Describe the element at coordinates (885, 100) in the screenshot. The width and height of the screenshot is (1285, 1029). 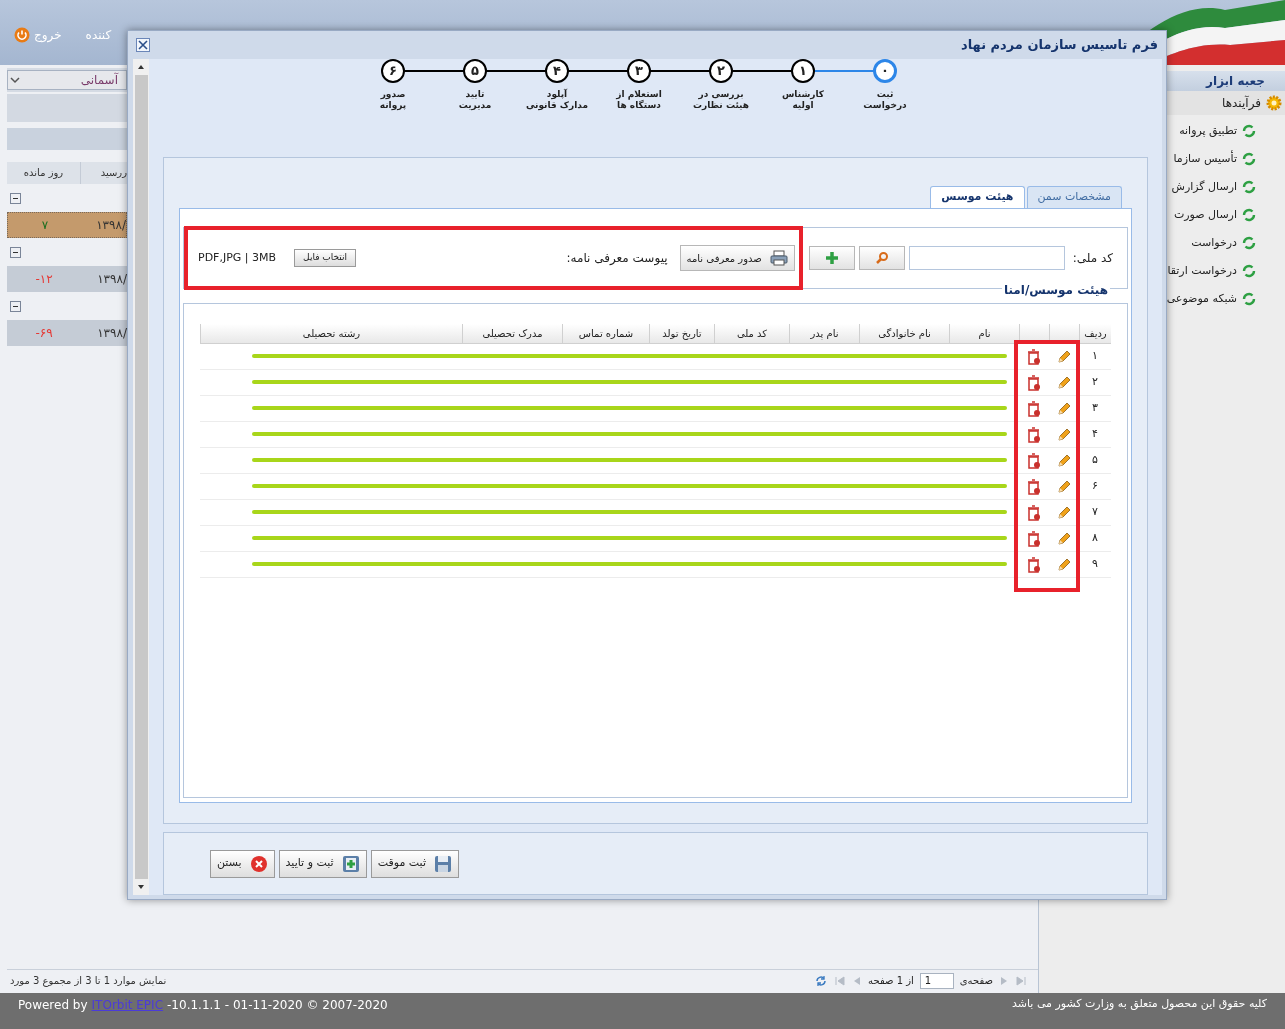
I see `step-label: ثبت درخواست` at that location.